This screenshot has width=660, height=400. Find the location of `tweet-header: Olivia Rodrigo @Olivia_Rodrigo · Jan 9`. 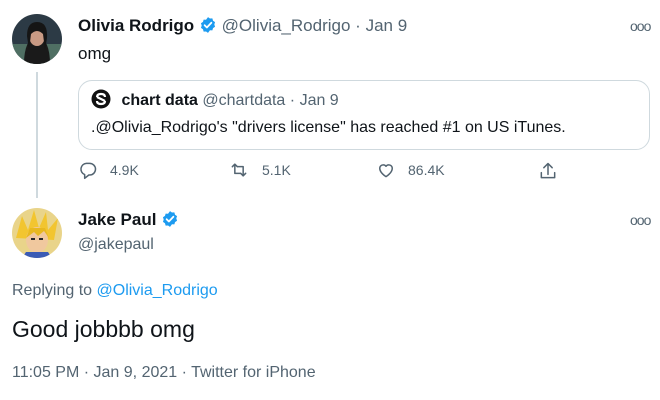

tweet-header: Olivia Rodrigo @Olivia_Rodrigo · Jan 9 is located at coordinates (242, 27).